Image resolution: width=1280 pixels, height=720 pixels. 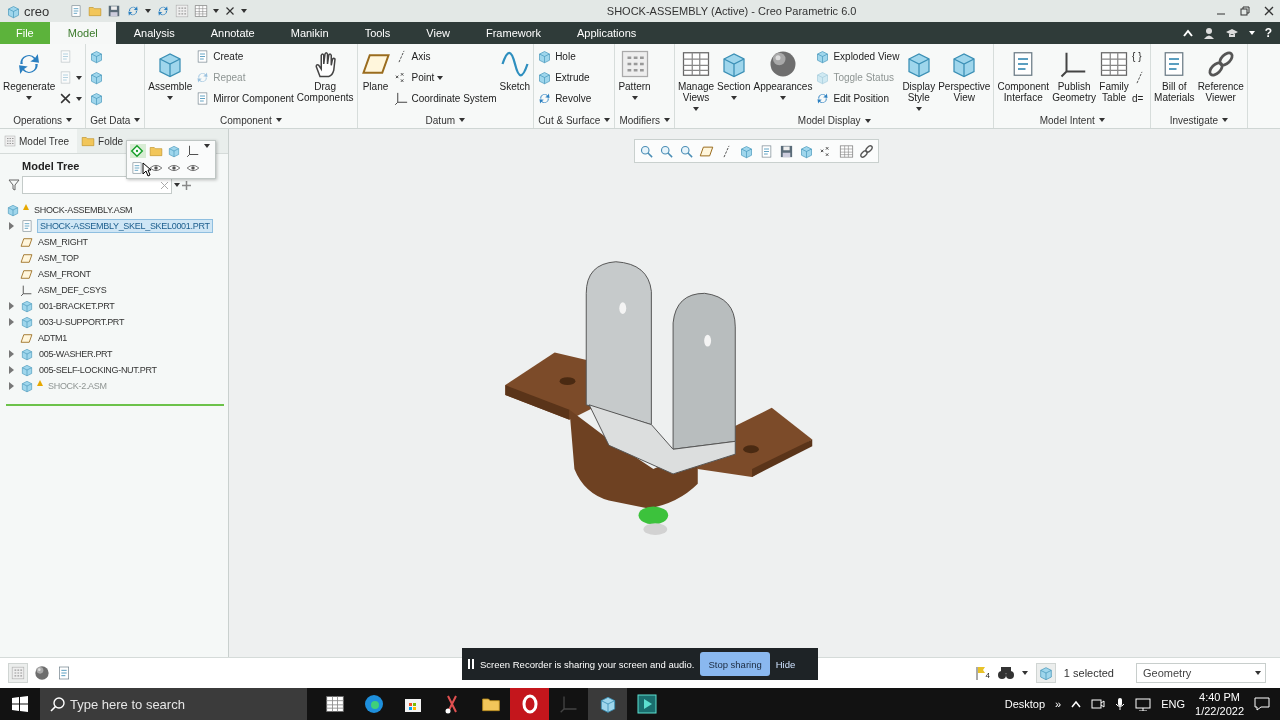 I want to click on graduation-cap-icon, so click(x=1231, y=33).